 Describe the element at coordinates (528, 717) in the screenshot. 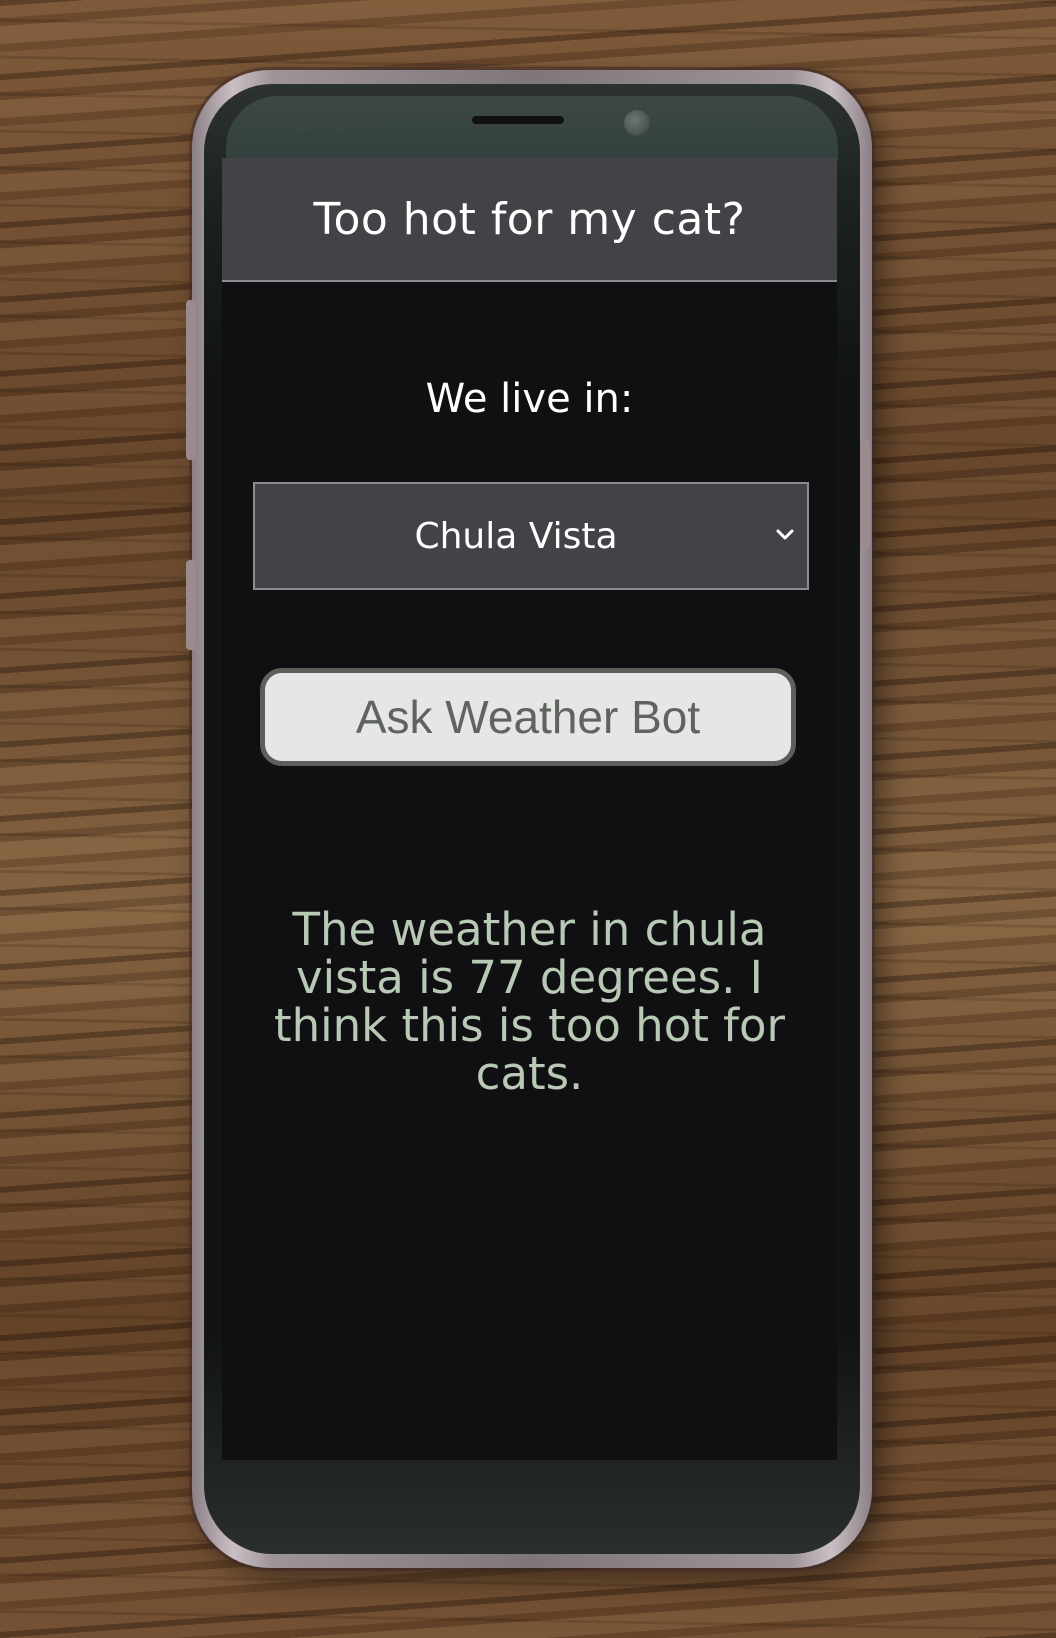

I see `ask-weather-bot-button: Ask Weather Bot` at that location.